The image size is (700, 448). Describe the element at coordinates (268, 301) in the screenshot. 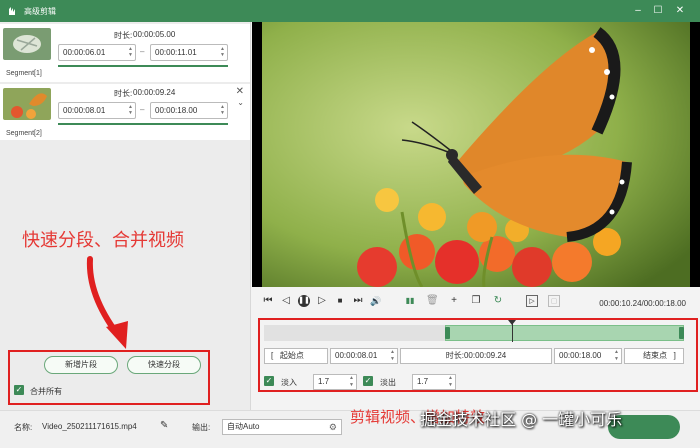

I see `go-to-start-icon: ⏮` at that location.